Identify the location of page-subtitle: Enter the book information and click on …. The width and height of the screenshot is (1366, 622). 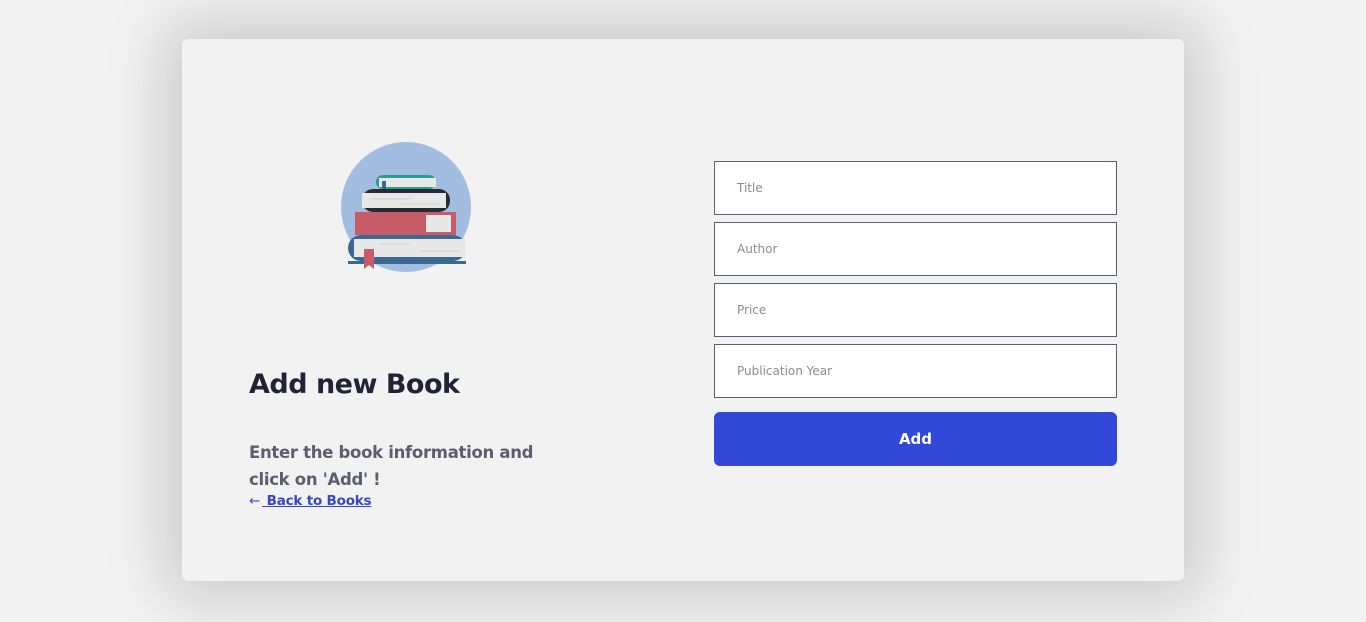
(391, 466).